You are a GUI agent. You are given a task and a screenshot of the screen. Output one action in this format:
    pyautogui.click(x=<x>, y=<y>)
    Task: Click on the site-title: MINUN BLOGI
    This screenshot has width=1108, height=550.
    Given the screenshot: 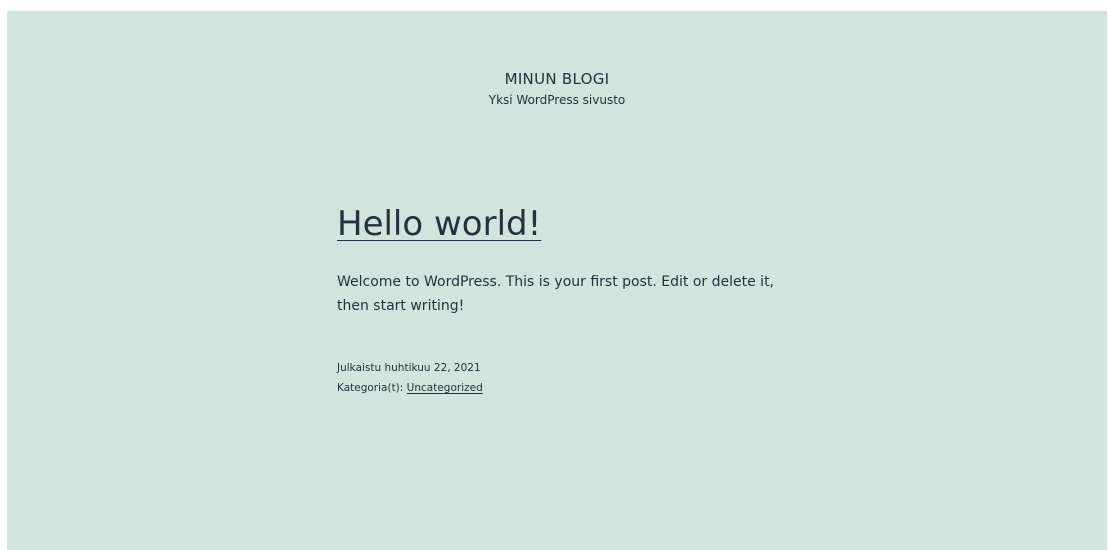 What is the action you would take?
    pyautogui.click(x=557, y=79)
    